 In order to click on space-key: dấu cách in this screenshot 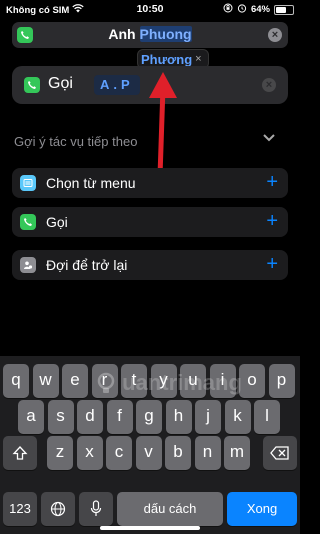, I will do `click(170, 509)`.